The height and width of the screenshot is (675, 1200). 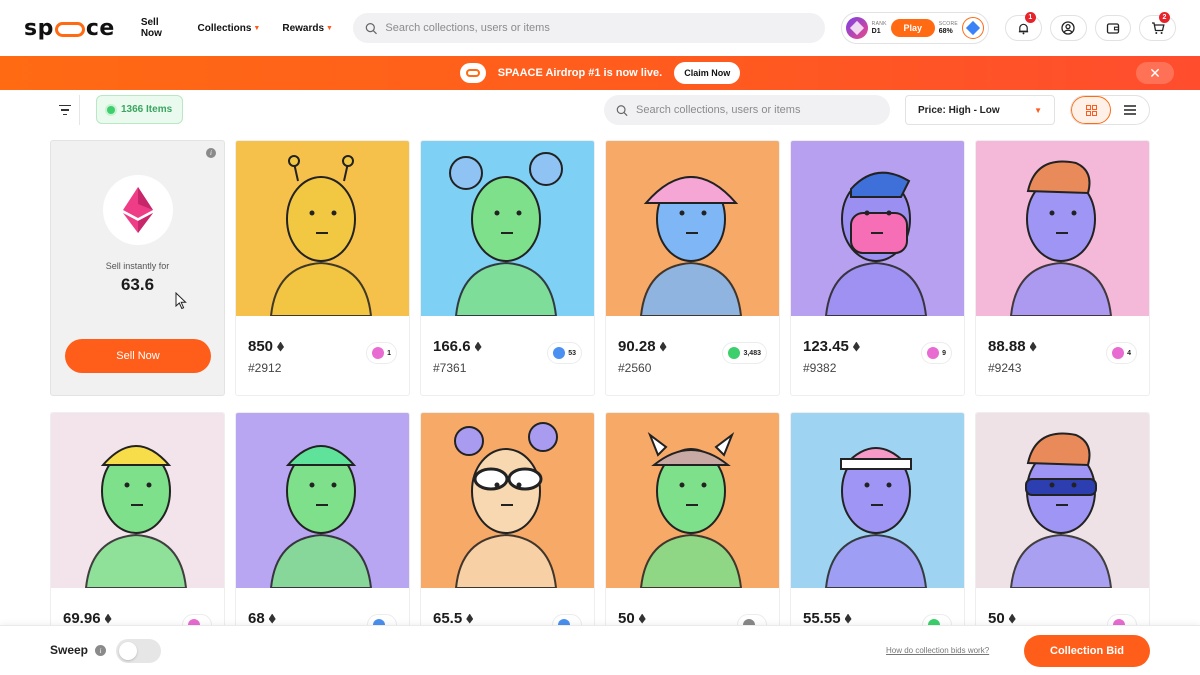 I want to click on score-value: 68%, so click(x=945, y=31).